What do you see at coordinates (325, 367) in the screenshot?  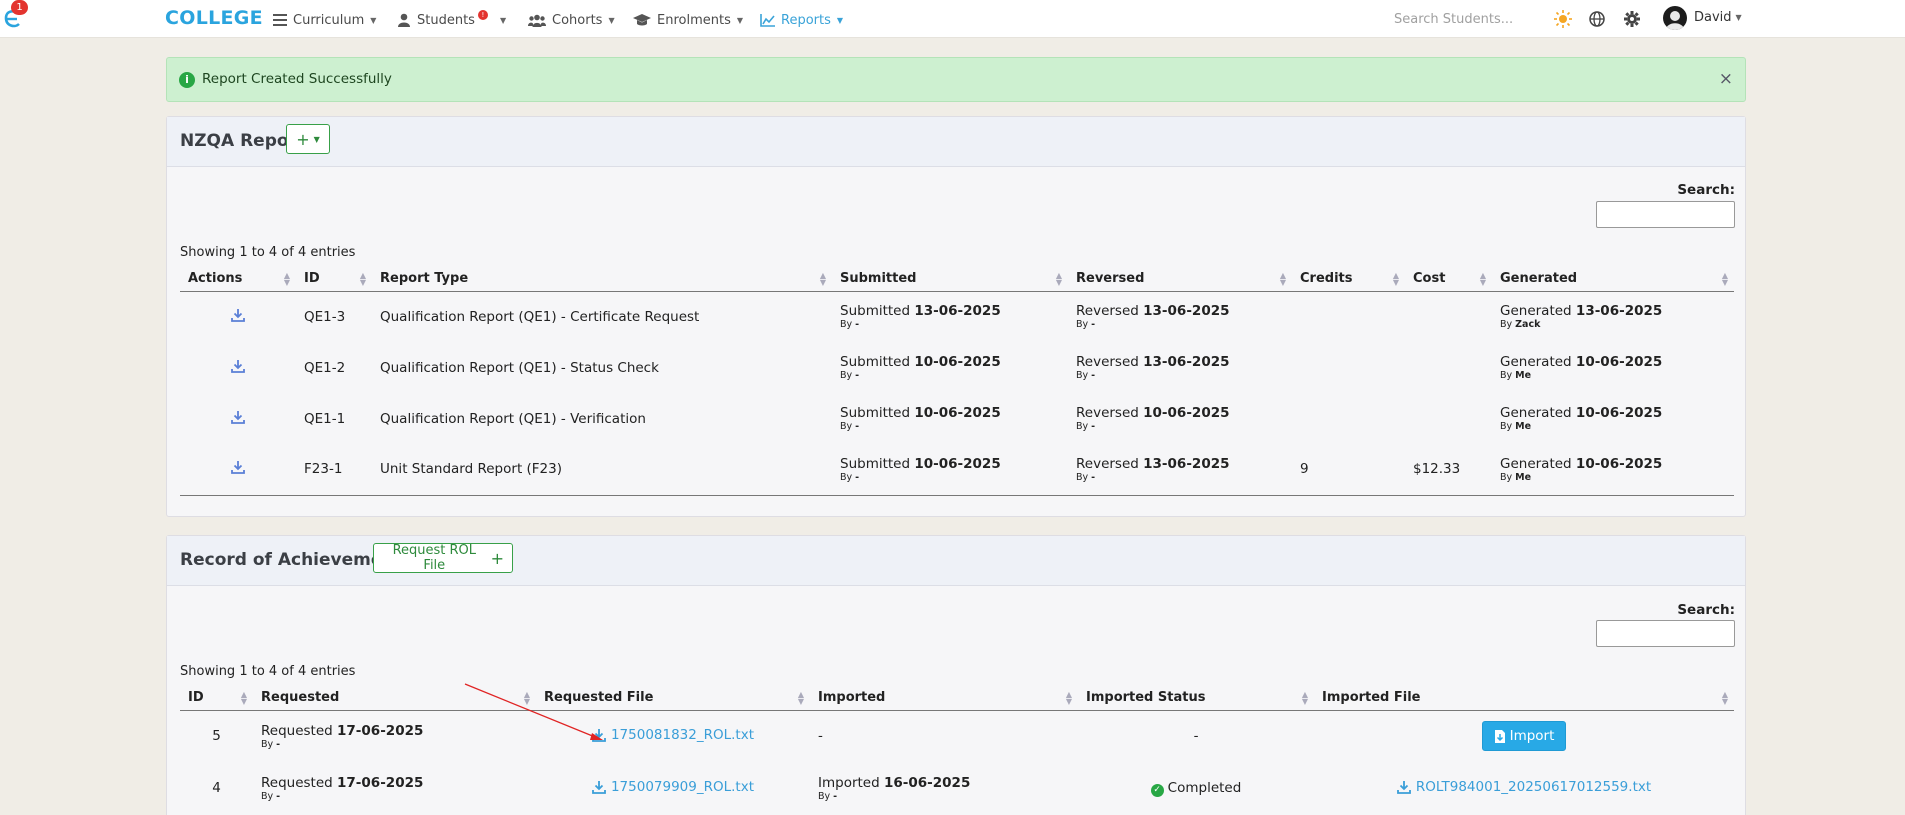 I see `row-id: QE1-2` at bounding box center [325, 367].